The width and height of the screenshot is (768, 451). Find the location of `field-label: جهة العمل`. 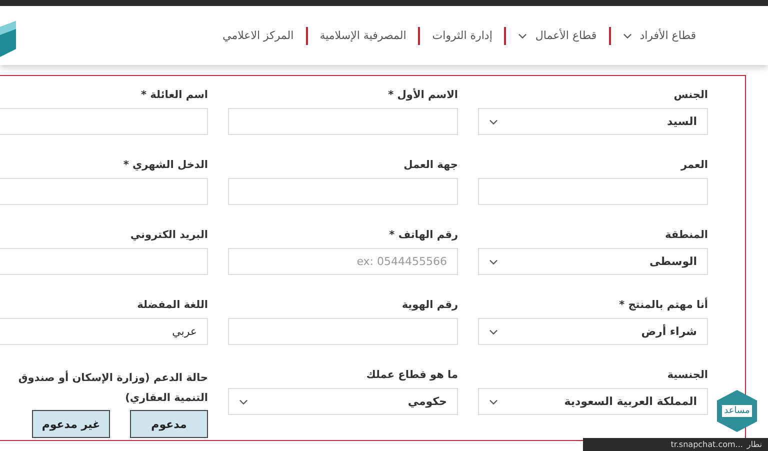

field-label: جهة العمل is located at coordinates (430, 165).